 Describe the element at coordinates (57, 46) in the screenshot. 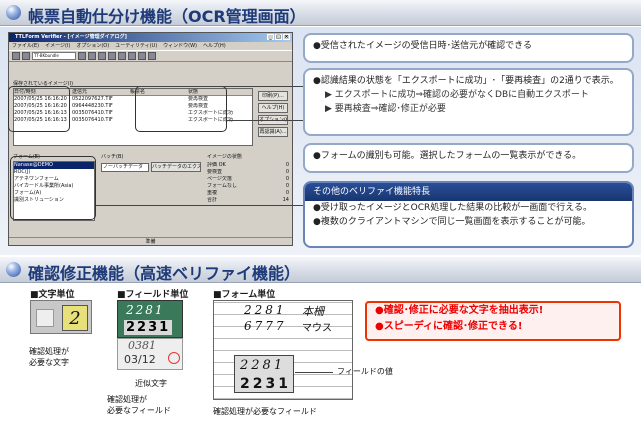

I see `menu-image: イメージ(I)` at that location.